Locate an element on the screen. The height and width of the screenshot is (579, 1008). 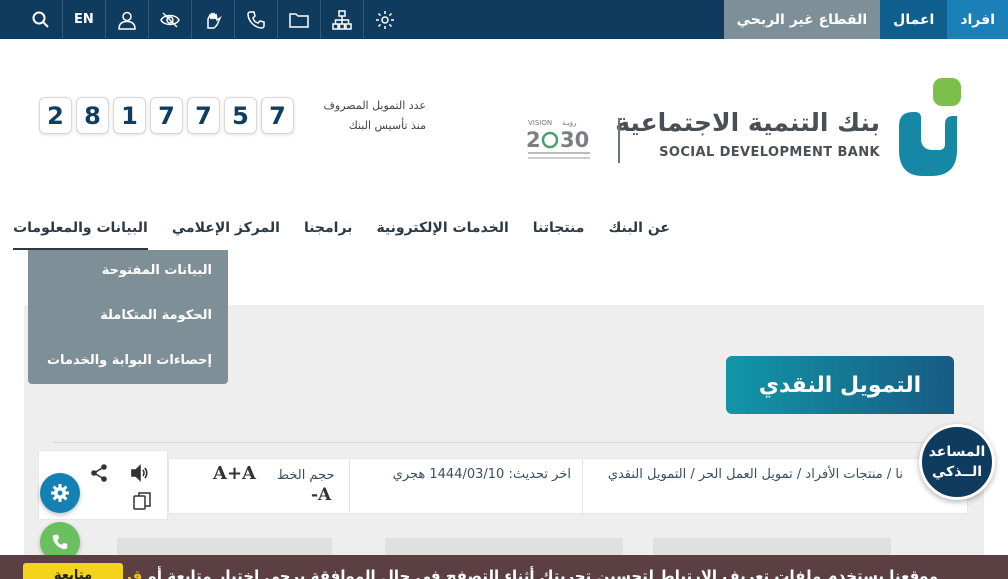
nav-item-about: عن البنك is located at coordinates (639, 235).